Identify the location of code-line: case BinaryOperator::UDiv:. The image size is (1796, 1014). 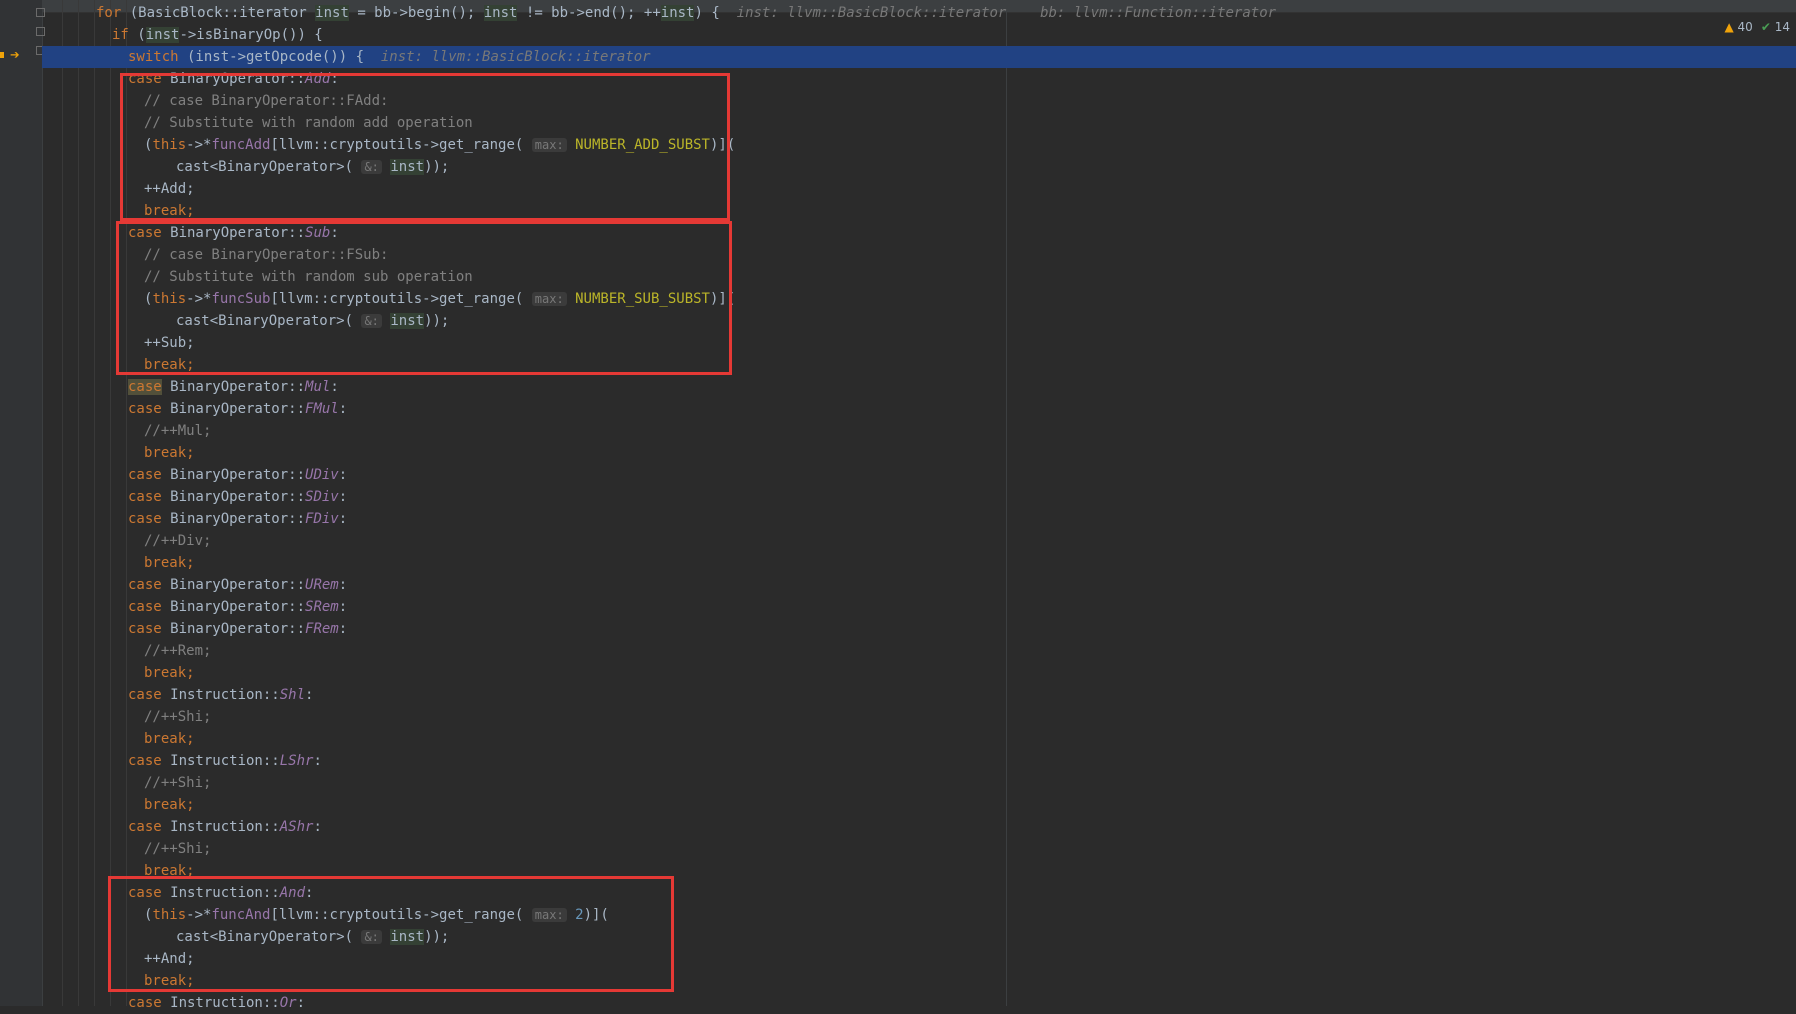
(919, 475).